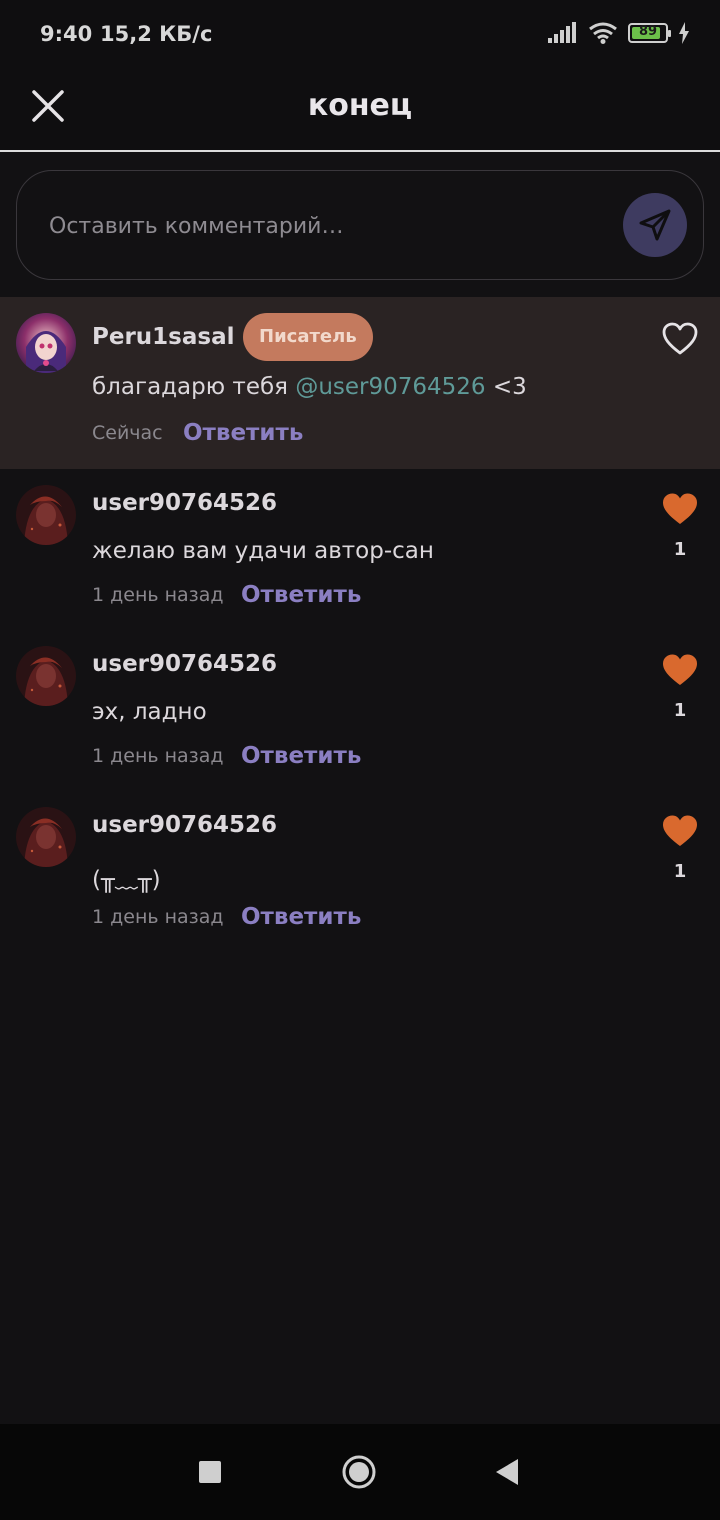 The width and height of the screenshot is (720, 1520). I want to click on battery-level: 89, so click(648, 31).